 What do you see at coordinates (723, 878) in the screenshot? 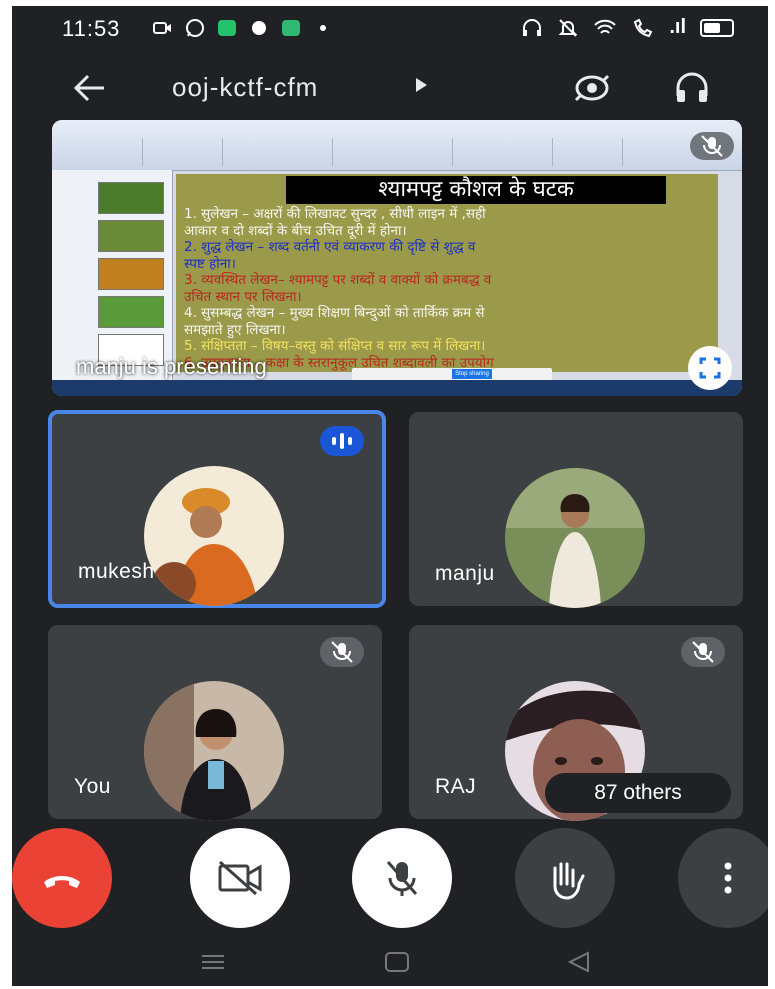
I see `more-options-button` at bounding box center [723, 878].